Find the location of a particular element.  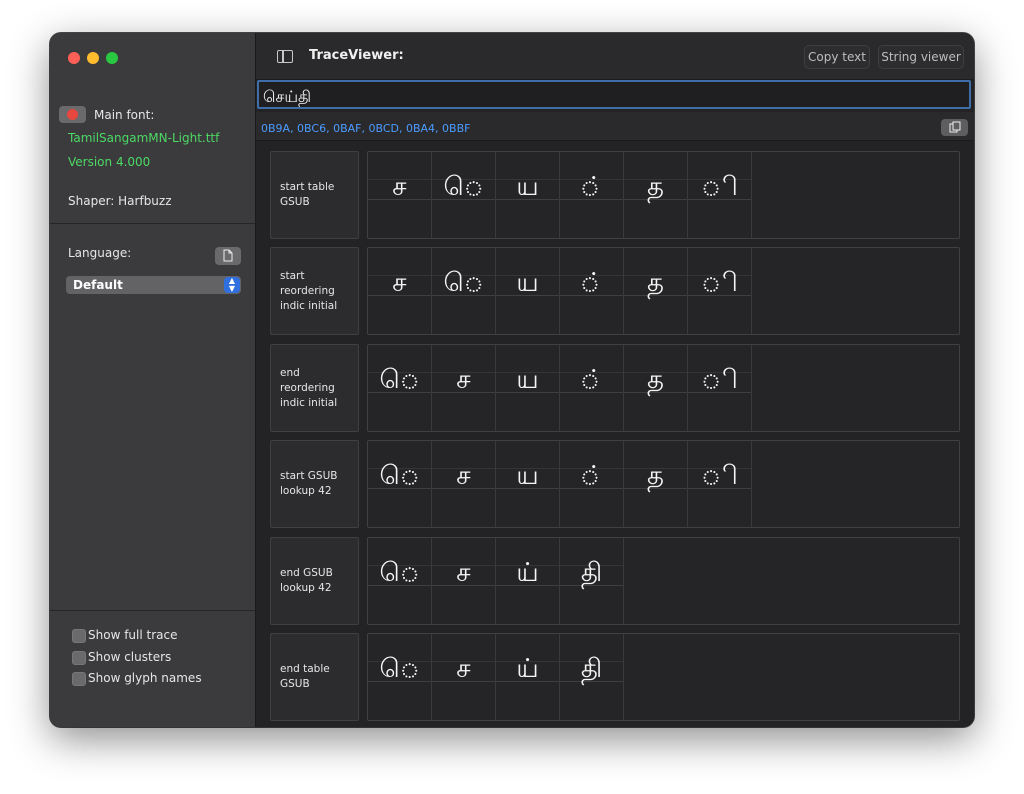

zoom-window-button is located at coordinates (112, 58).